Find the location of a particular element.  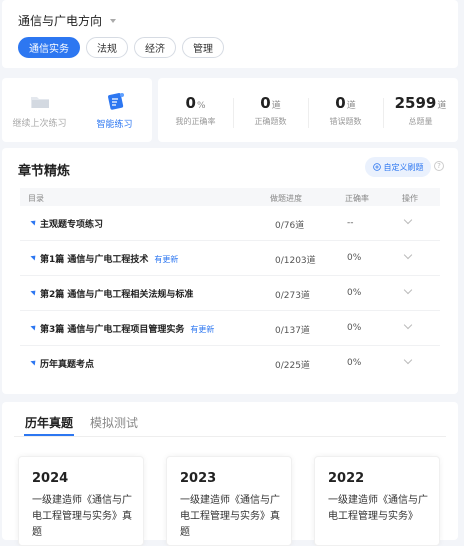

stat-label: 正确题数 is located at coordinates (270, 121).